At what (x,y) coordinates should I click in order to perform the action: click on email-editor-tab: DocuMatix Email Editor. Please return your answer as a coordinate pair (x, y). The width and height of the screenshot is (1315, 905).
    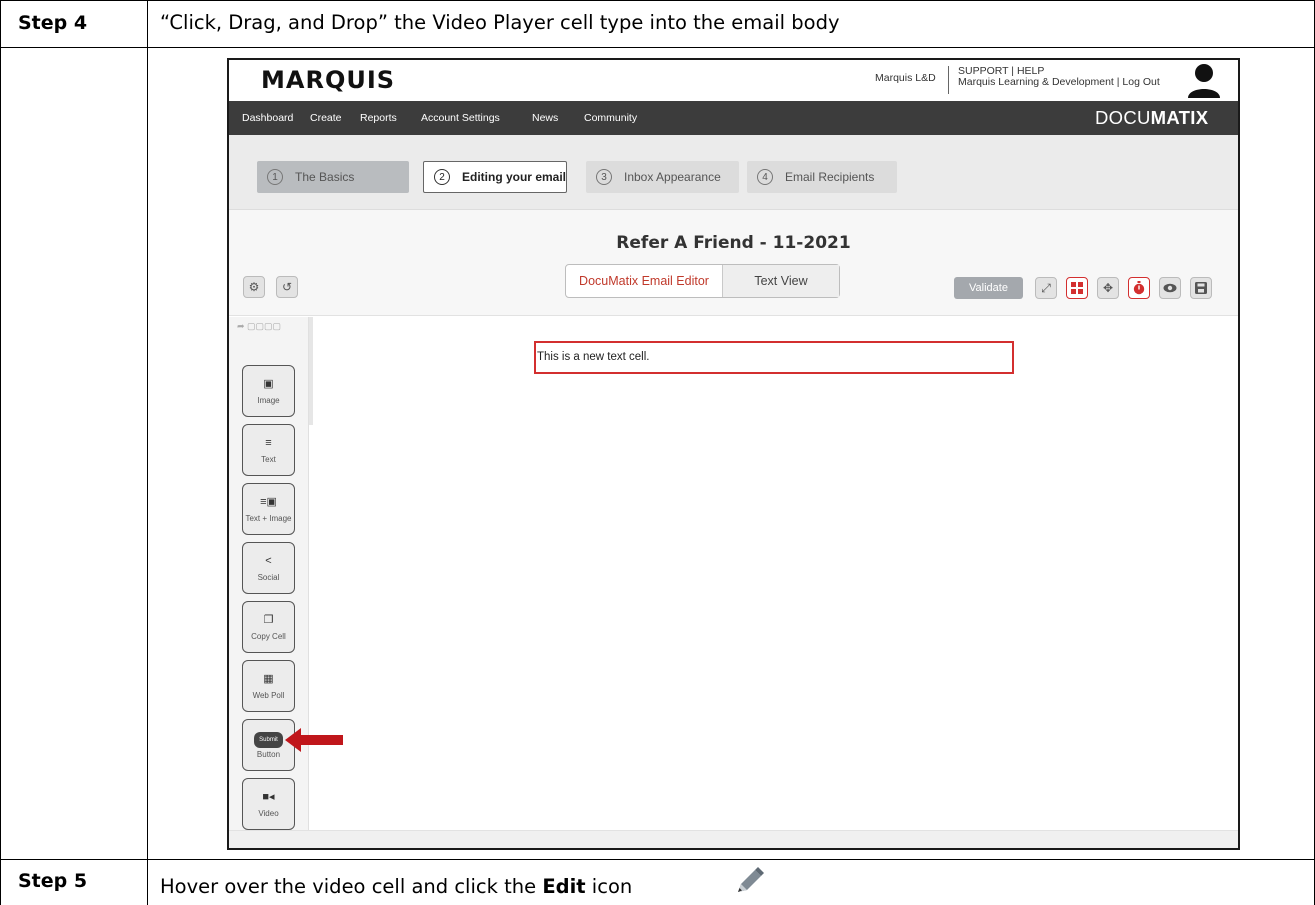
    Looking at the image, I should click on (644, 281).